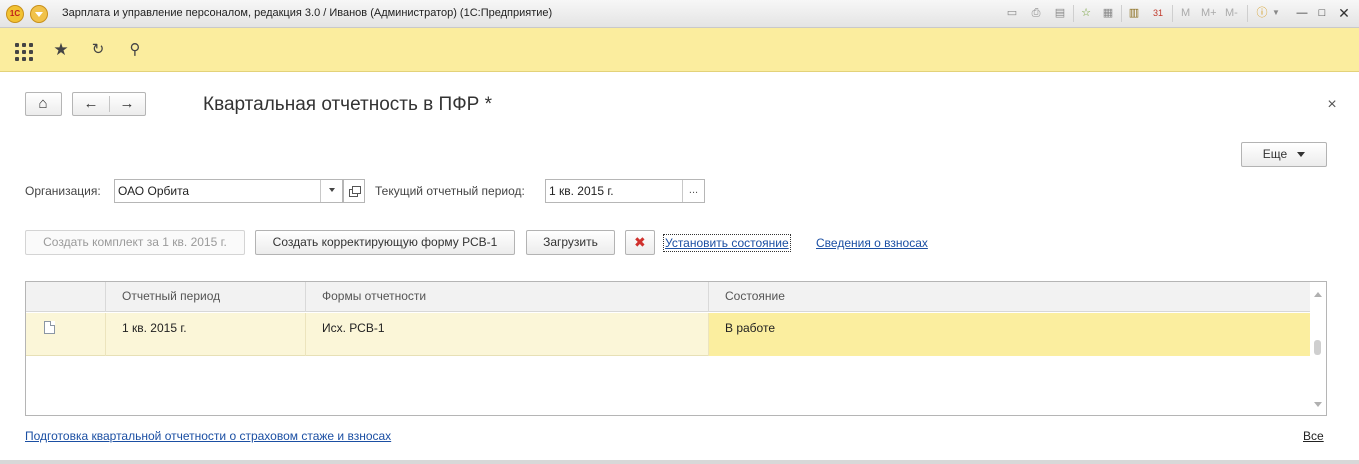 Image resolution: width=1359 pixels, height=464 pixels. I want to click on close-window-icon: ✕, so click(1344, 13).